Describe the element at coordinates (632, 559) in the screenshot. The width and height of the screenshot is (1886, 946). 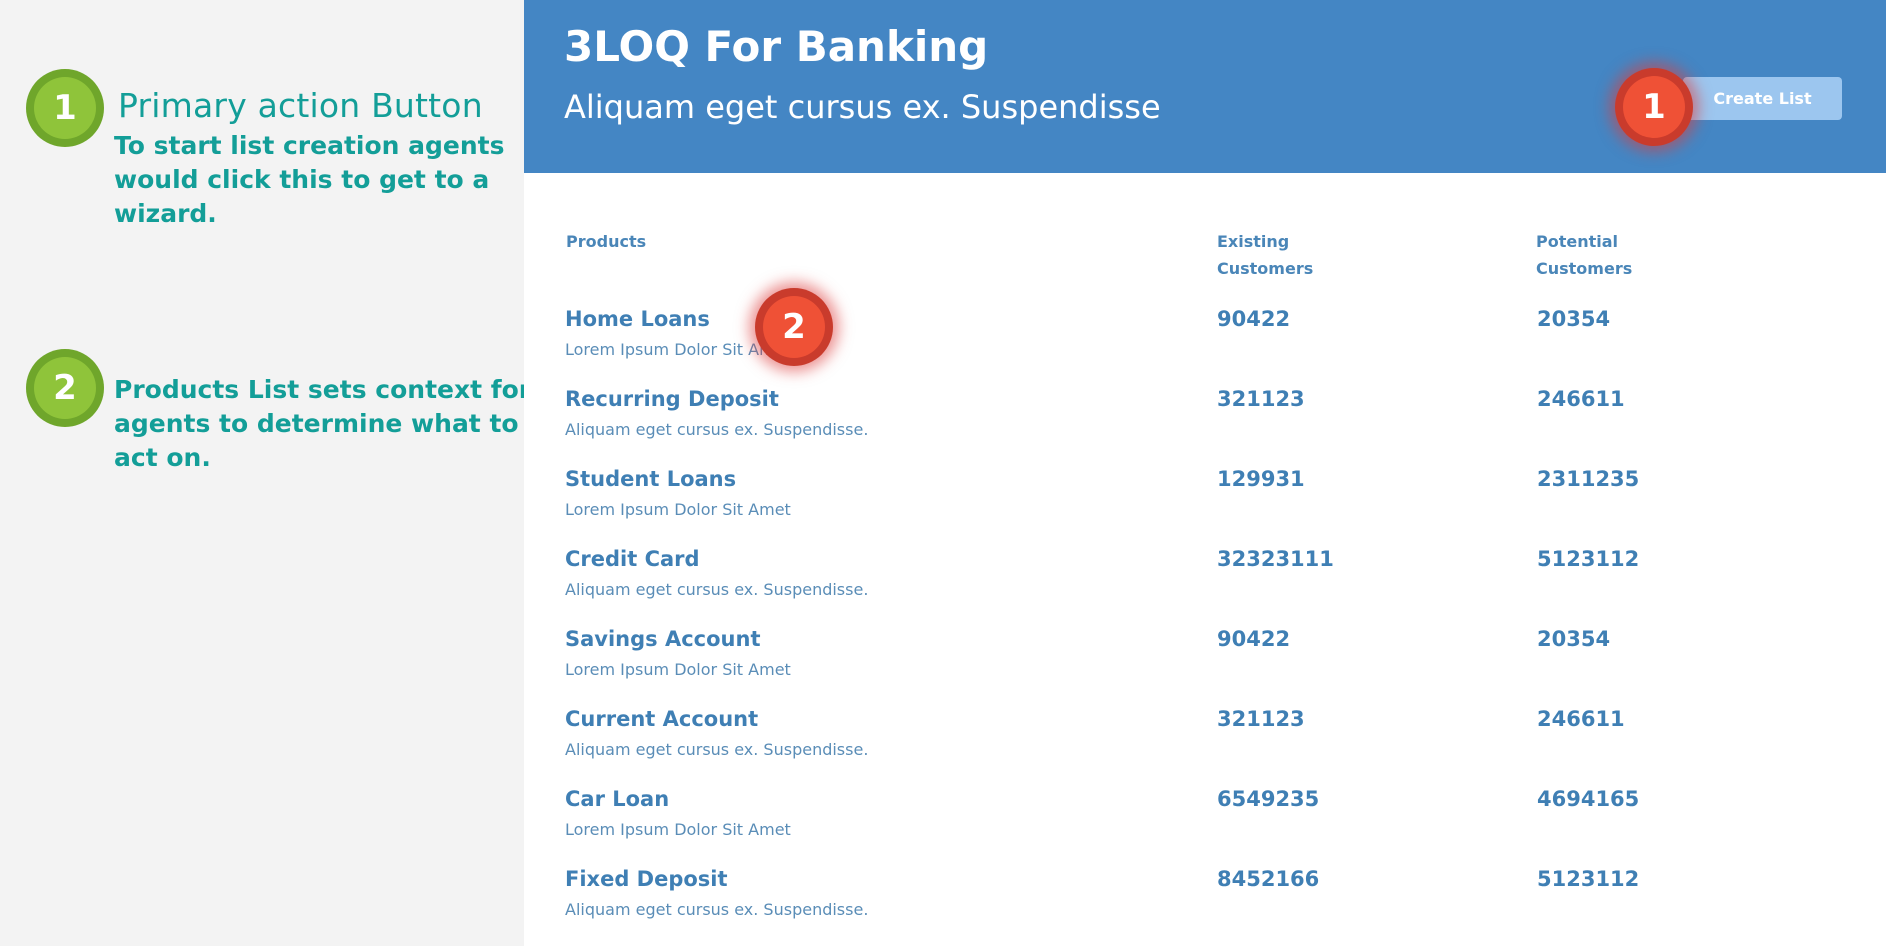
I see `product-name: Credit Card` at that location.